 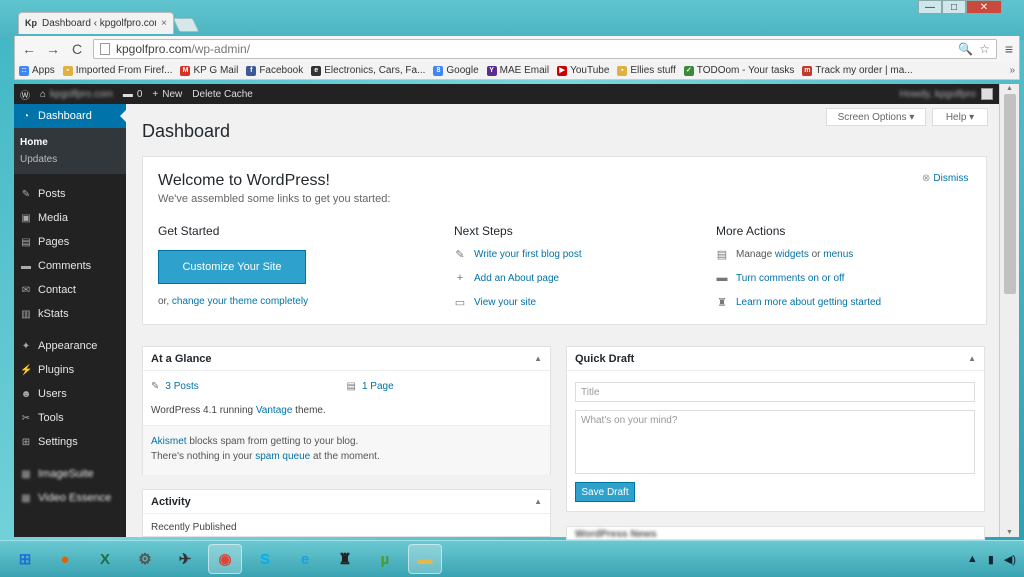 I want to click on browser-tab: Kp Dashboard ‹ kpgolfpro.com ×, so click(x=96, y=23).